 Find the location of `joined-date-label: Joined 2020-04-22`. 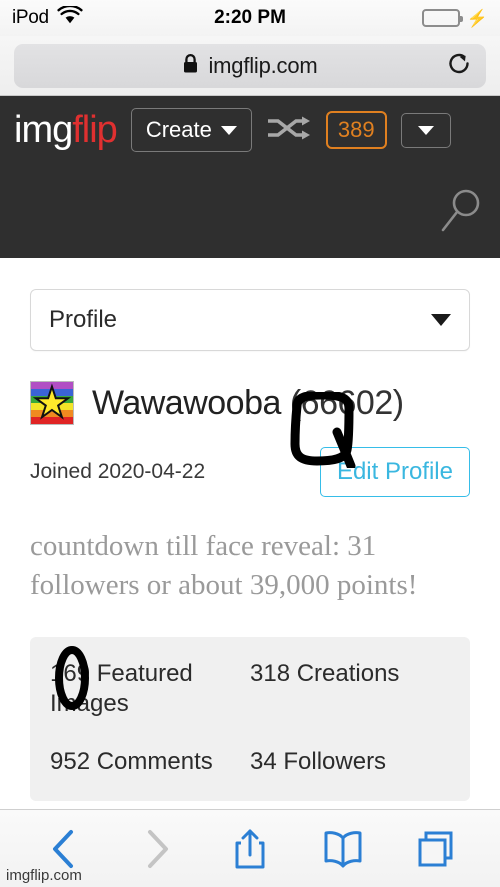

joined-date-label: Joined 2020-04-22 is located at coordinates (118, 471).